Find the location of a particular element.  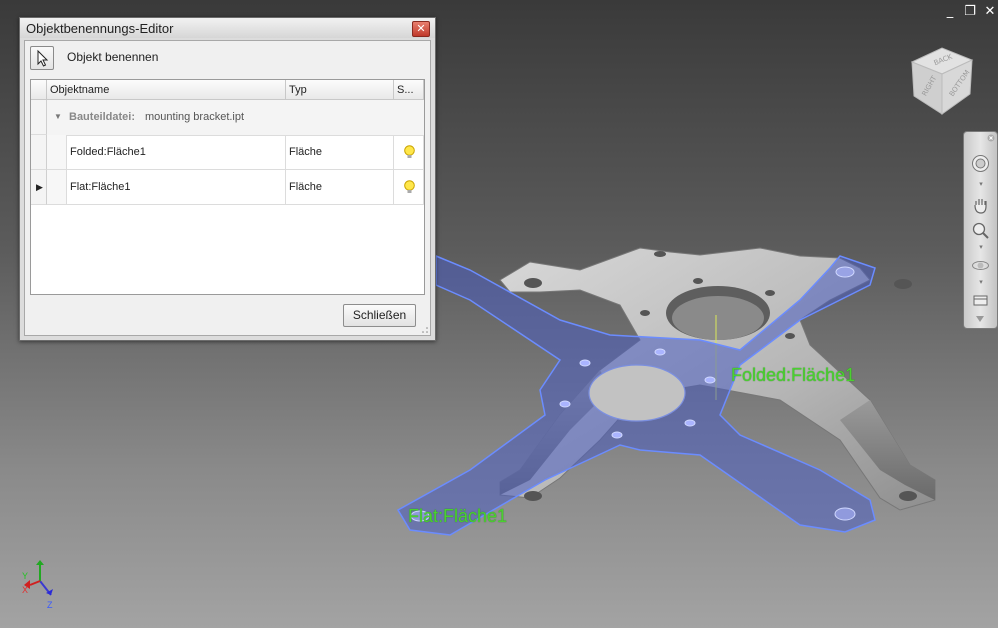

folded-label-suffix: Fläche1 is located at coordinates (823, 375).